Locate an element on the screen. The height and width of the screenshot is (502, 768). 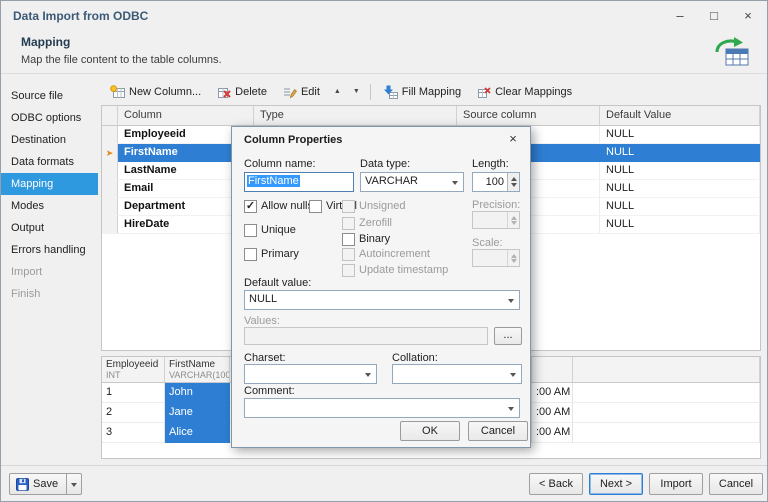
default-value-combo: NULL is located at coordinates (382, 300).